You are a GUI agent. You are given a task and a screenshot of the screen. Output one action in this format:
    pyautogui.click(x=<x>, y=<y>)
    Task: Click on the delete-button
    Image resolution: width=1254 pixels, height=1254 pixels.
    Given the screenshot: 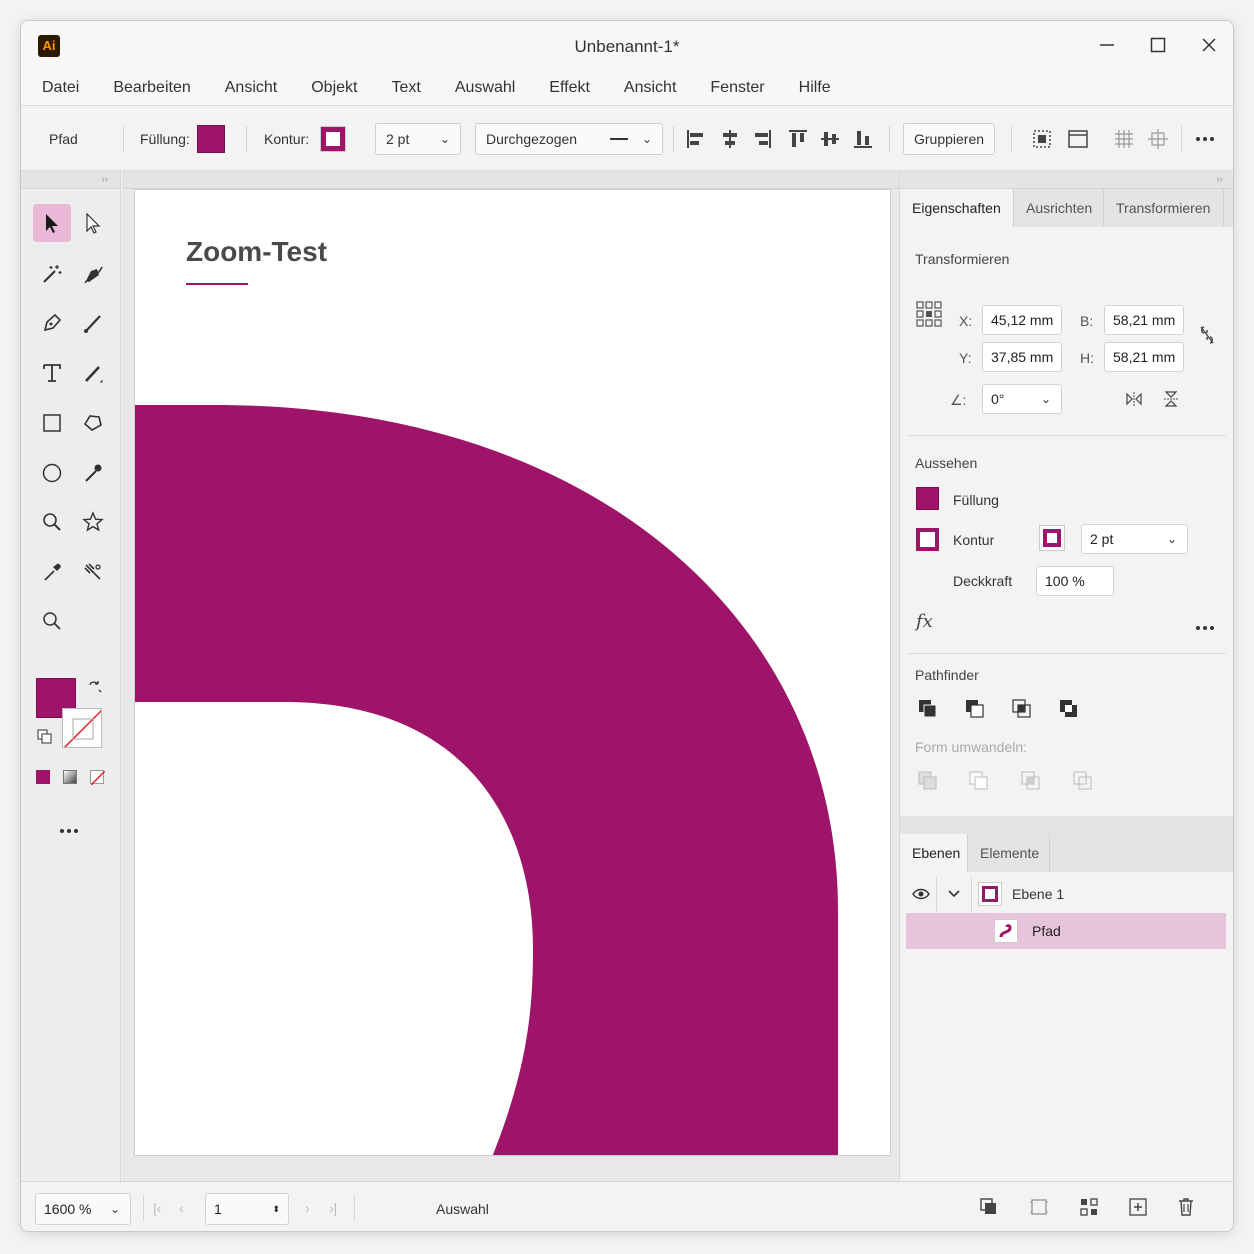 What is the action you would take?
    pyautogui.click(x=1186, y=1209)
    